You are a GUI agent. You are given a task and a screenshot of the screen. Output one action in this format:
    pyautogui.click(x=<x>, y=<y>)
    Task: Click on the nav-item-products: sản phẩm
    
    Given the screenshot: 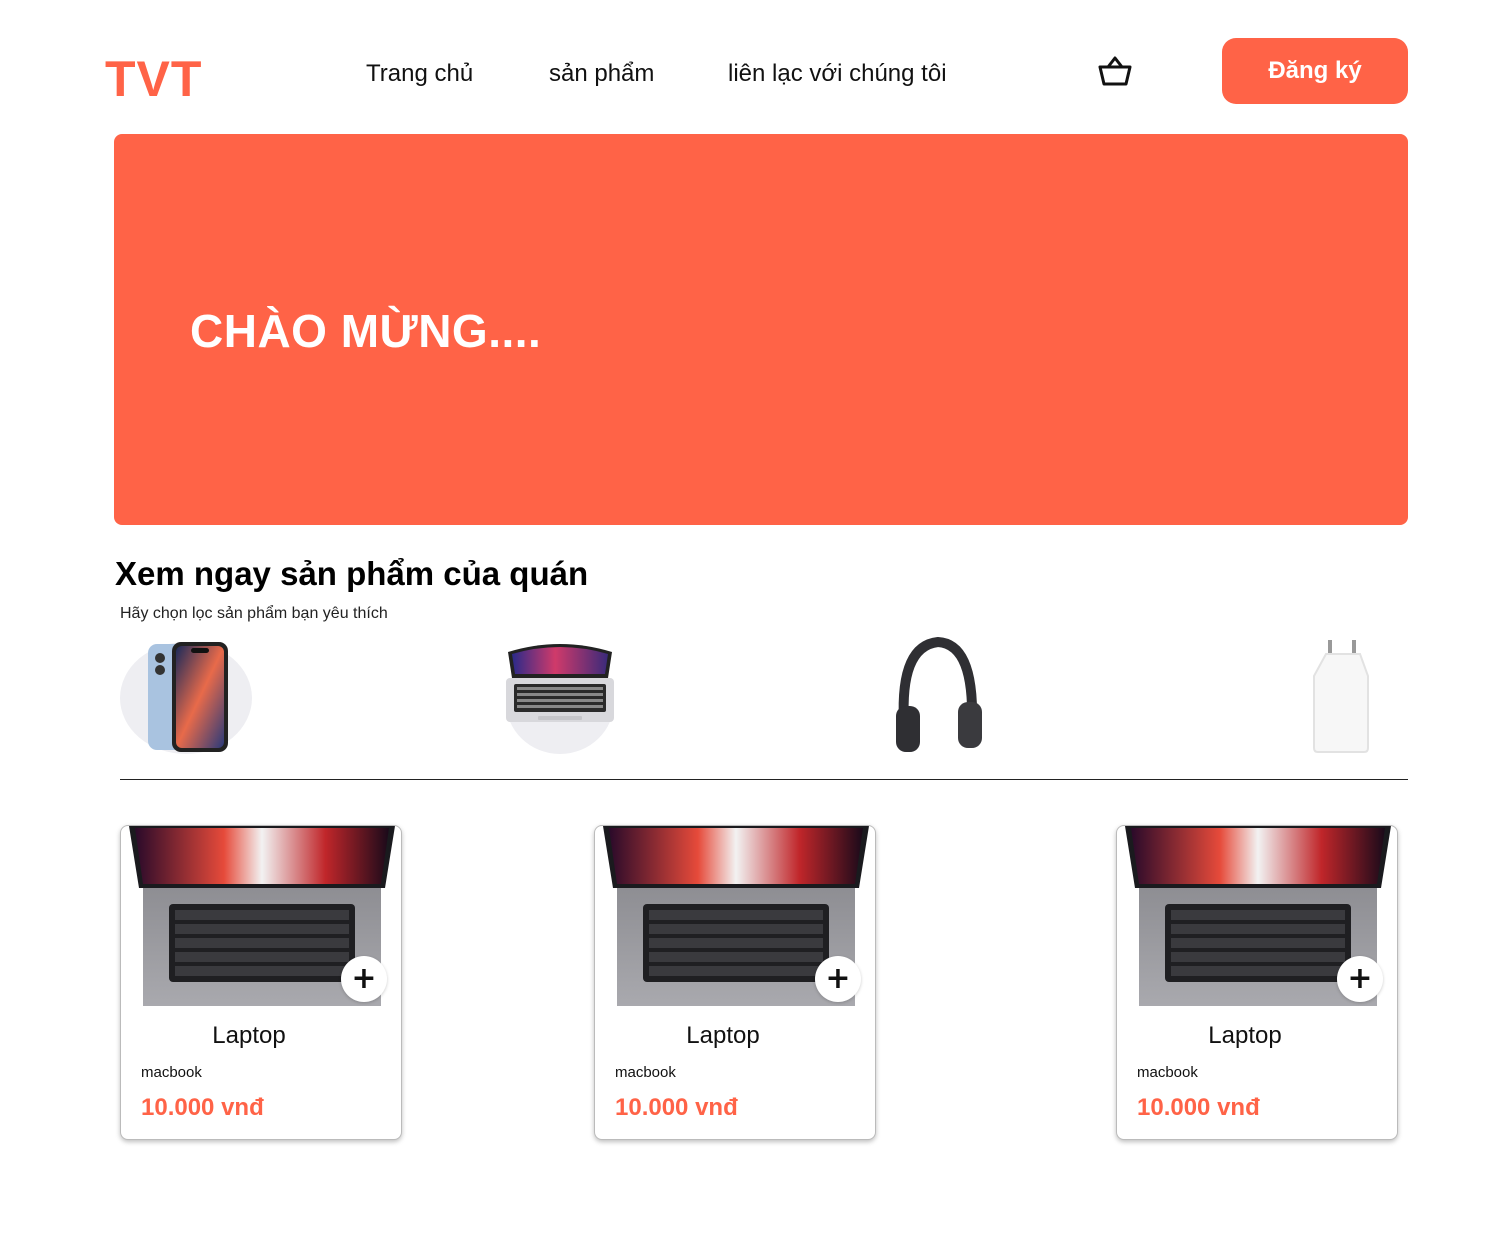 What is the action you would take?
    pyautogui.click(x=601, y=74)
    